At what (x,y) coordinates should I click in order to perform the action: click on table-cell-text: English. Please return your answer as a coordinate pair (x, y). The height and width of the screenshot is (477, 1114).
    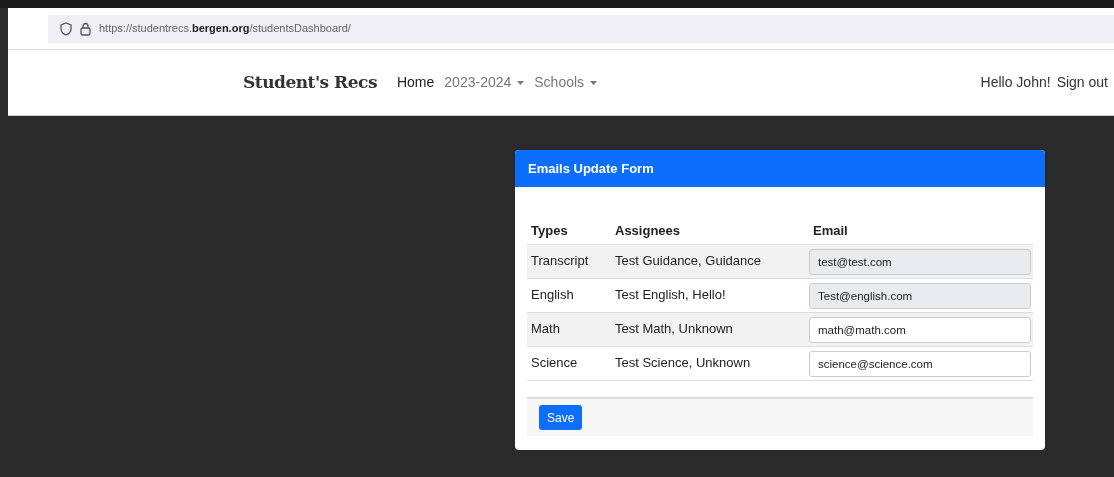
    Looking at the image, I should click on (552, 295).